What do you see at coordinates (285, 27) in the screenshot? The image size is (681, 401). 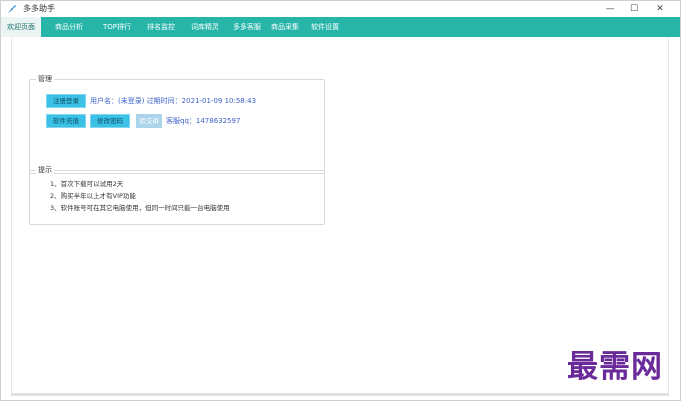 I see `tab-product-collect: 商品采集` at bounding box center [285, 27].